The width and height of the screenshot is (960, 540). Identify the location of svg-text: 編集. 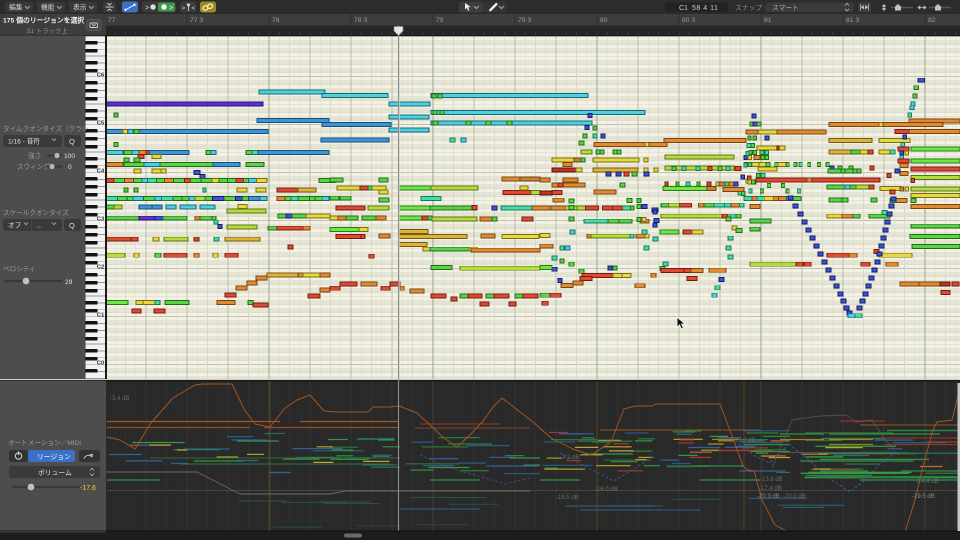
(16, 7).